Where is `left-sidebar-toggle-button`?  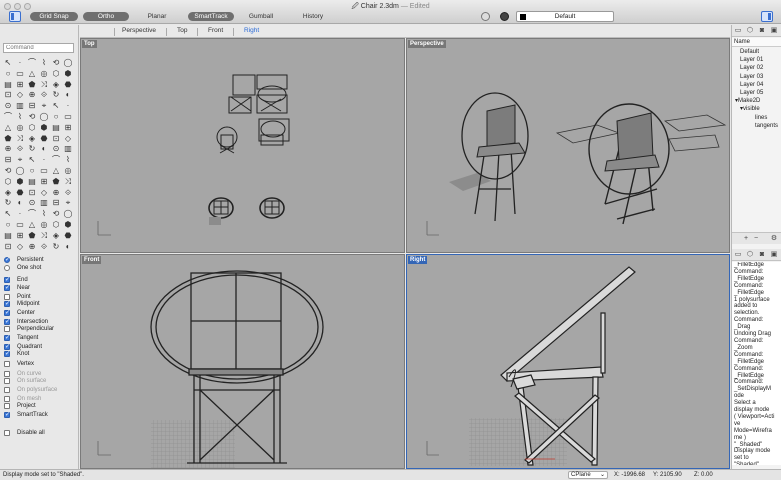
left-sidebar-toggle-button is located at coordinates (15, 16).